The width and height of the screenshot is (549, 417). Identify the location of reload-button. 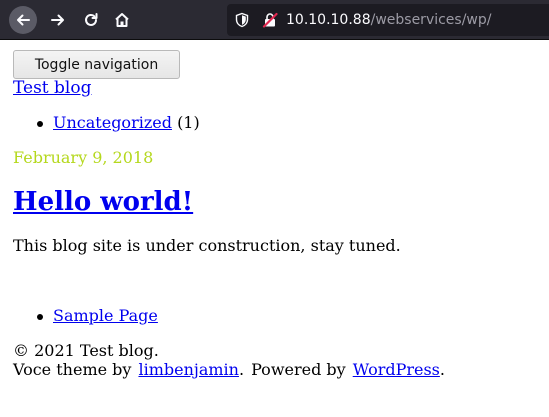
(91, 20).